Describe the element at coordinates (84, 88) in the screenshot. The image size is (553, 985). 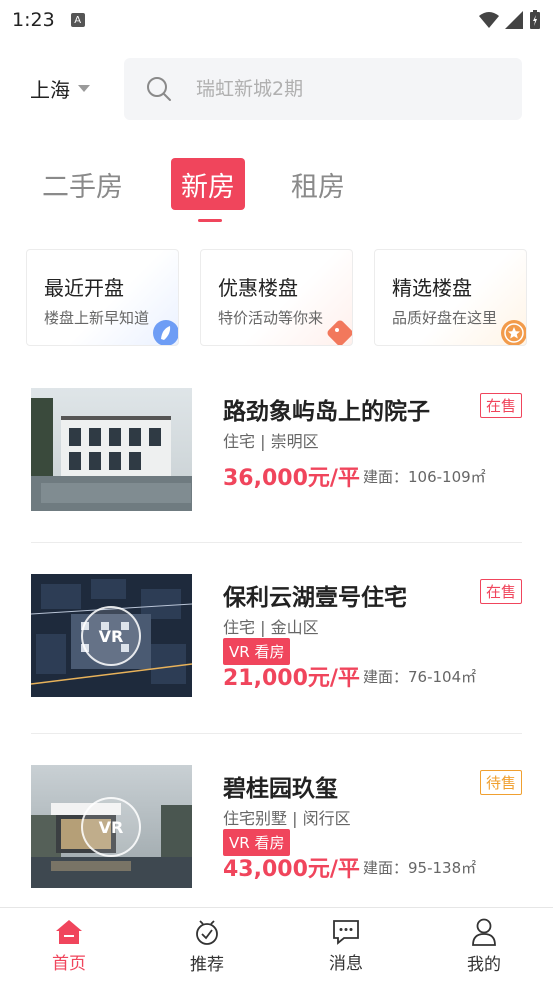
I see `caret-down-icon` at that location.